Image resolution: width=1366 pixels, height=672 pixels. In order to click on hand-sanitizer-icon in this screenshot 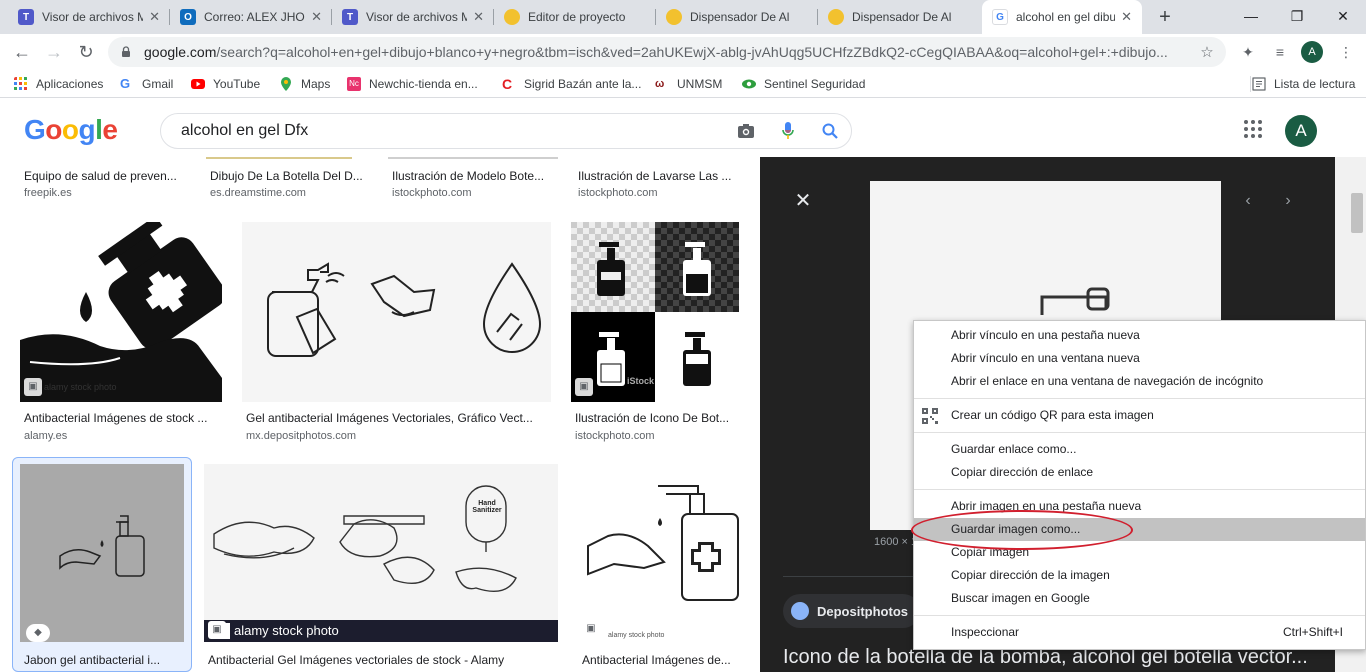, I will do `click(102, 546)`.